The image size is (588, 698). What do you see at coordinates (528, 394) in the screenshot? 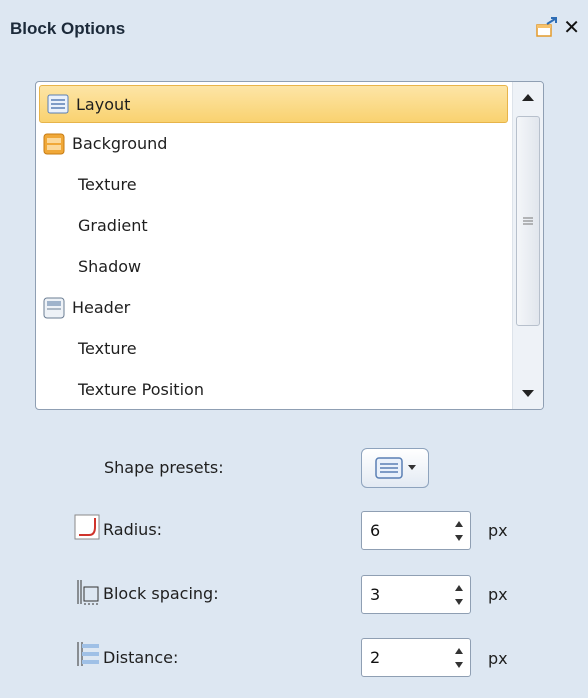
I see `scroll-down-icon` at bounding box center [528, 394].